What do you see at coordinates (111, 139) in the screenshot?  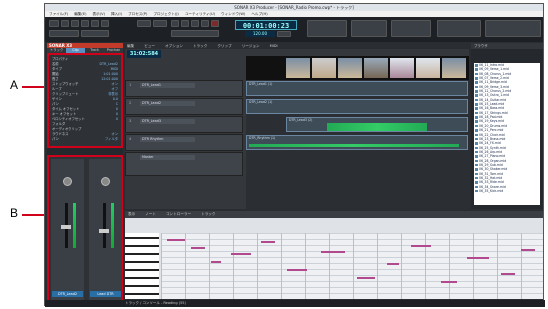 I see `property-value: フィルタ` at bounding box center [111, 139].